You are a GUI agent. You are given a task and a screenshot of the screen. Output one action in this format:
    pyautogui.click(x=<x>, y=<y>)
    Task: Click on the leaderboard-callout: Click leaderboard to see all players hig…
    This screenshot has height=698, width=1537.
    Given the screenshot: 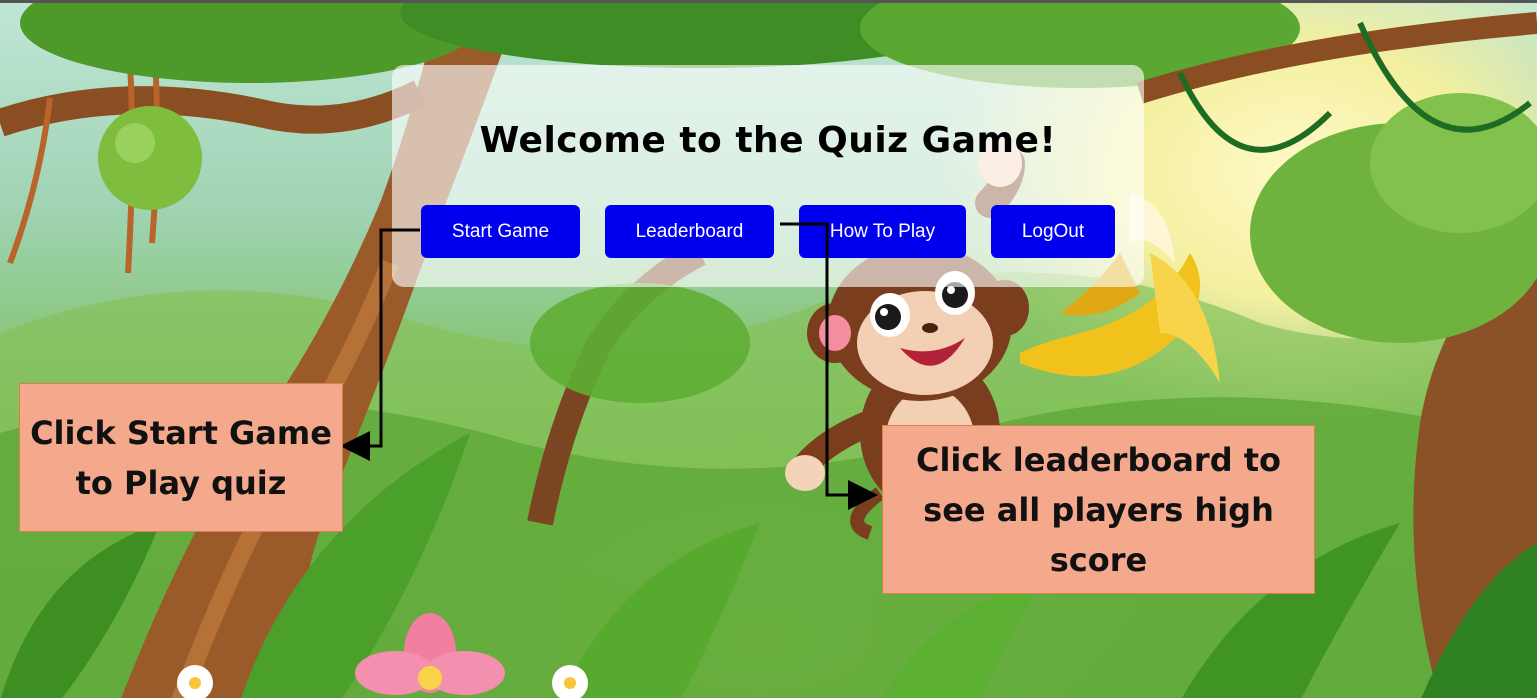 What is the action you would take?
    pyautogui.click(x=1098, y=509)
    